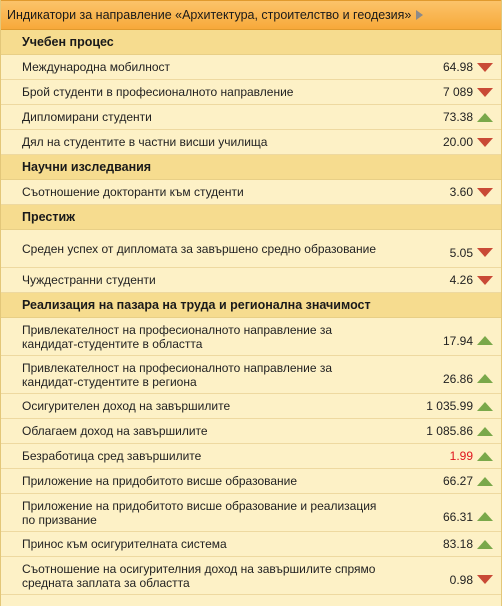 This screenshot has height=606, width=502. I want to click on indicator-value: 1 085.86, so click(449, 431).